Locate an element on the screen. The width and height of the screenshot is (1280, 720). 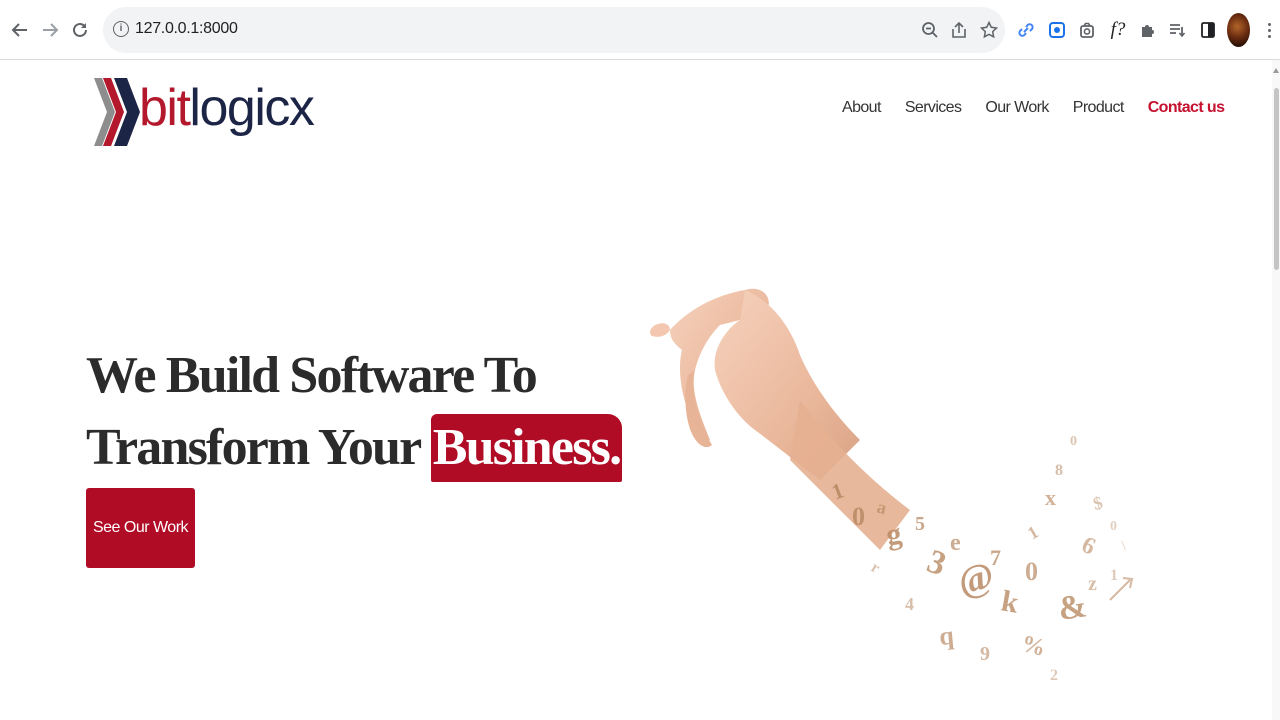
svg-text: q is located at coordinates (946, 636).